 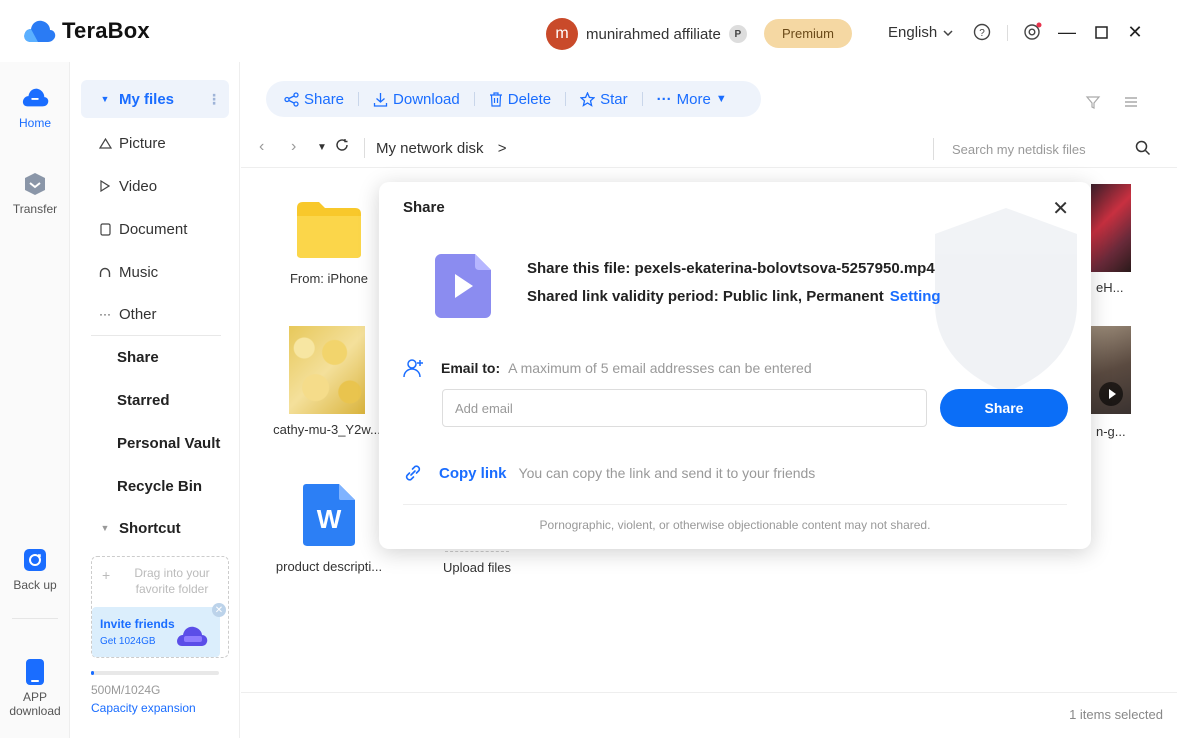 I want to click on capacity-expansion-link: Capacity expansion, so click(x=143, y=708).